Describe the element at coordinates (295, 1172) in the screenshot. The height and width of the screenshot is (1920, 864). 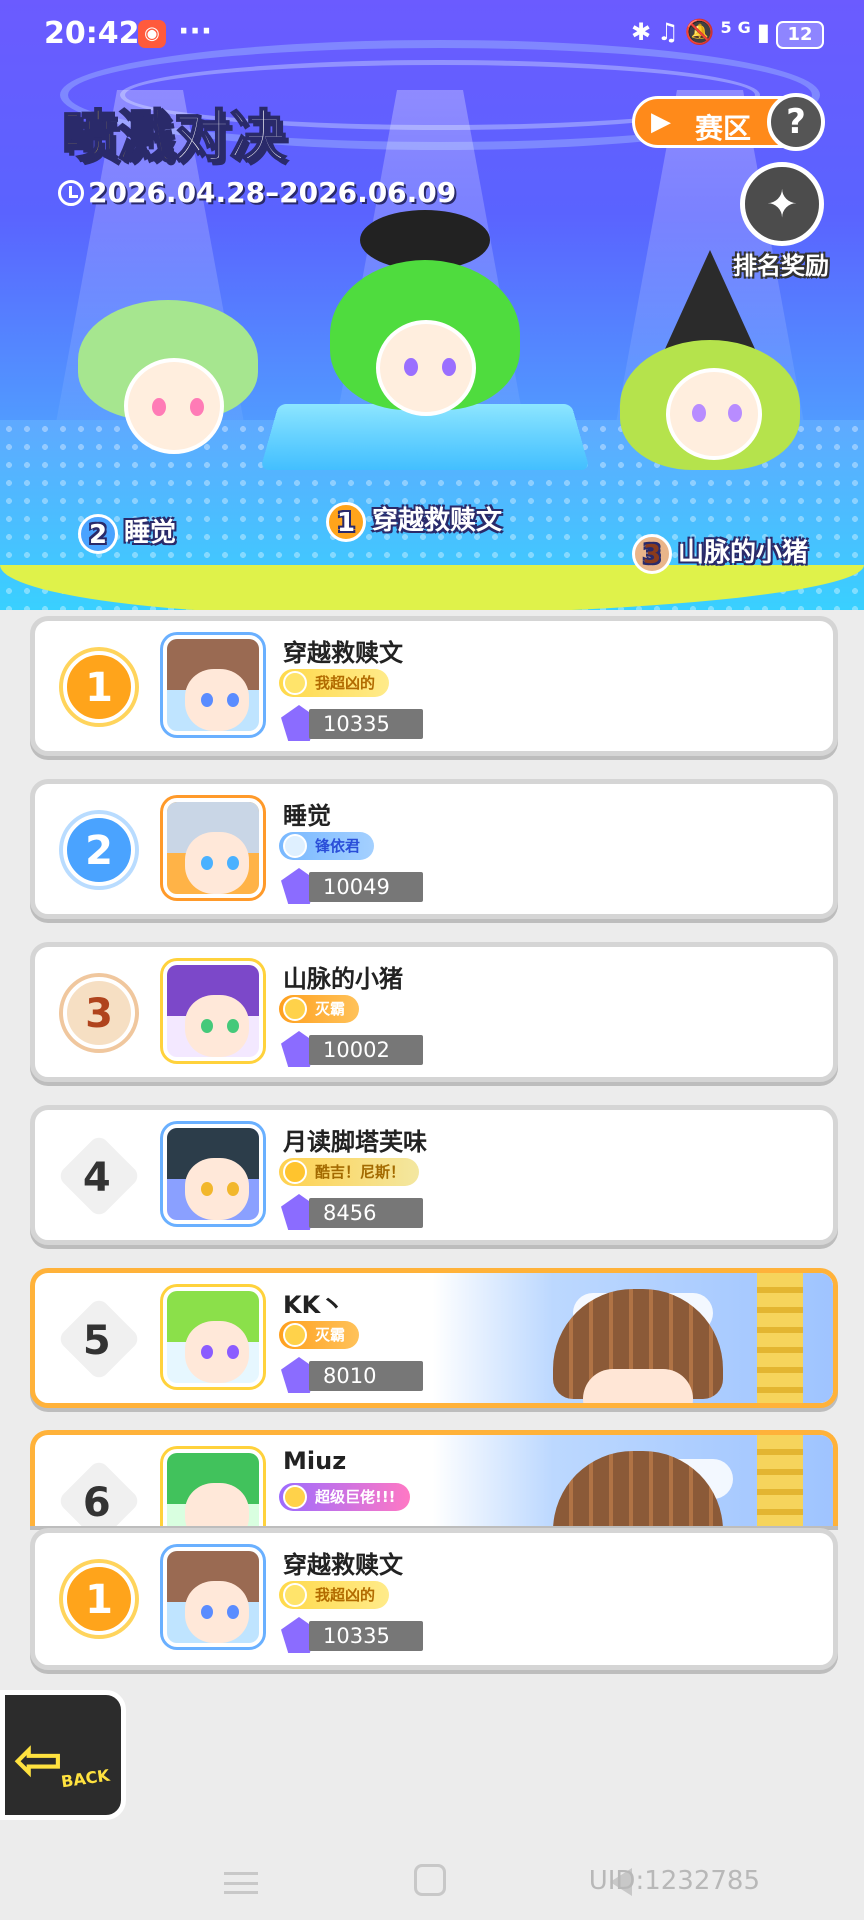
I see `trophy-icon` at that location.